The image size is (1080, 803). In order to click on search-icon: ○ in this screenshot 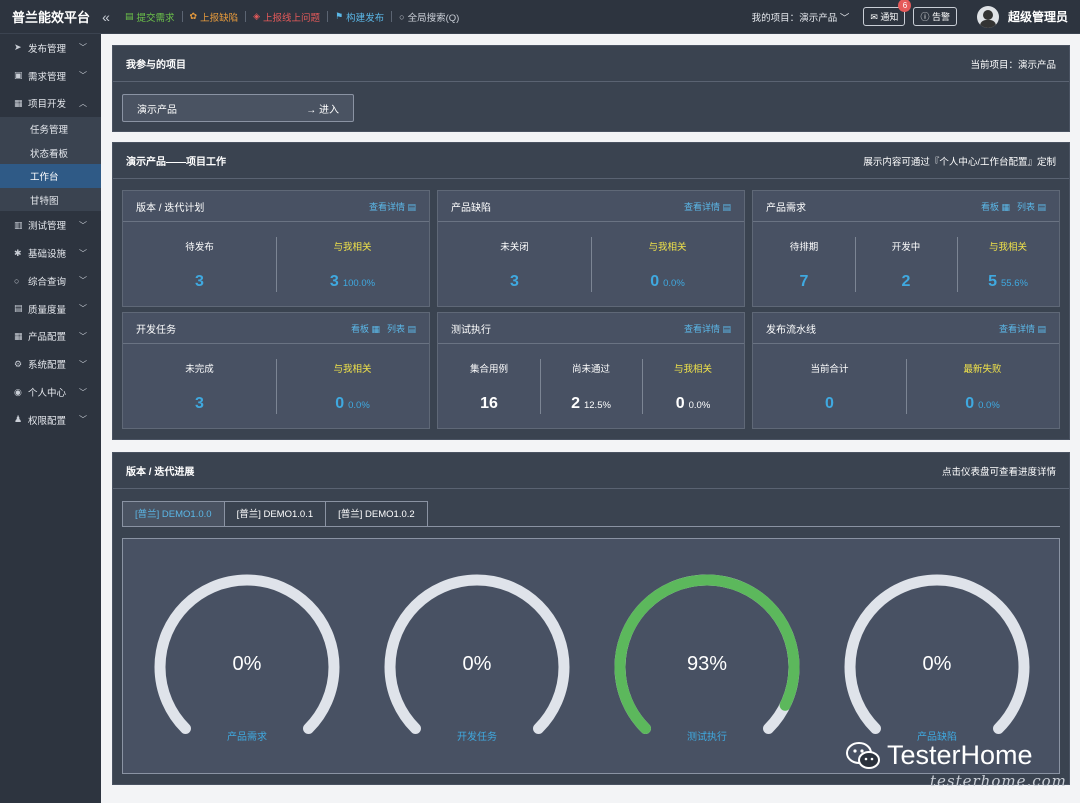, I will do `click(402, 16)`.